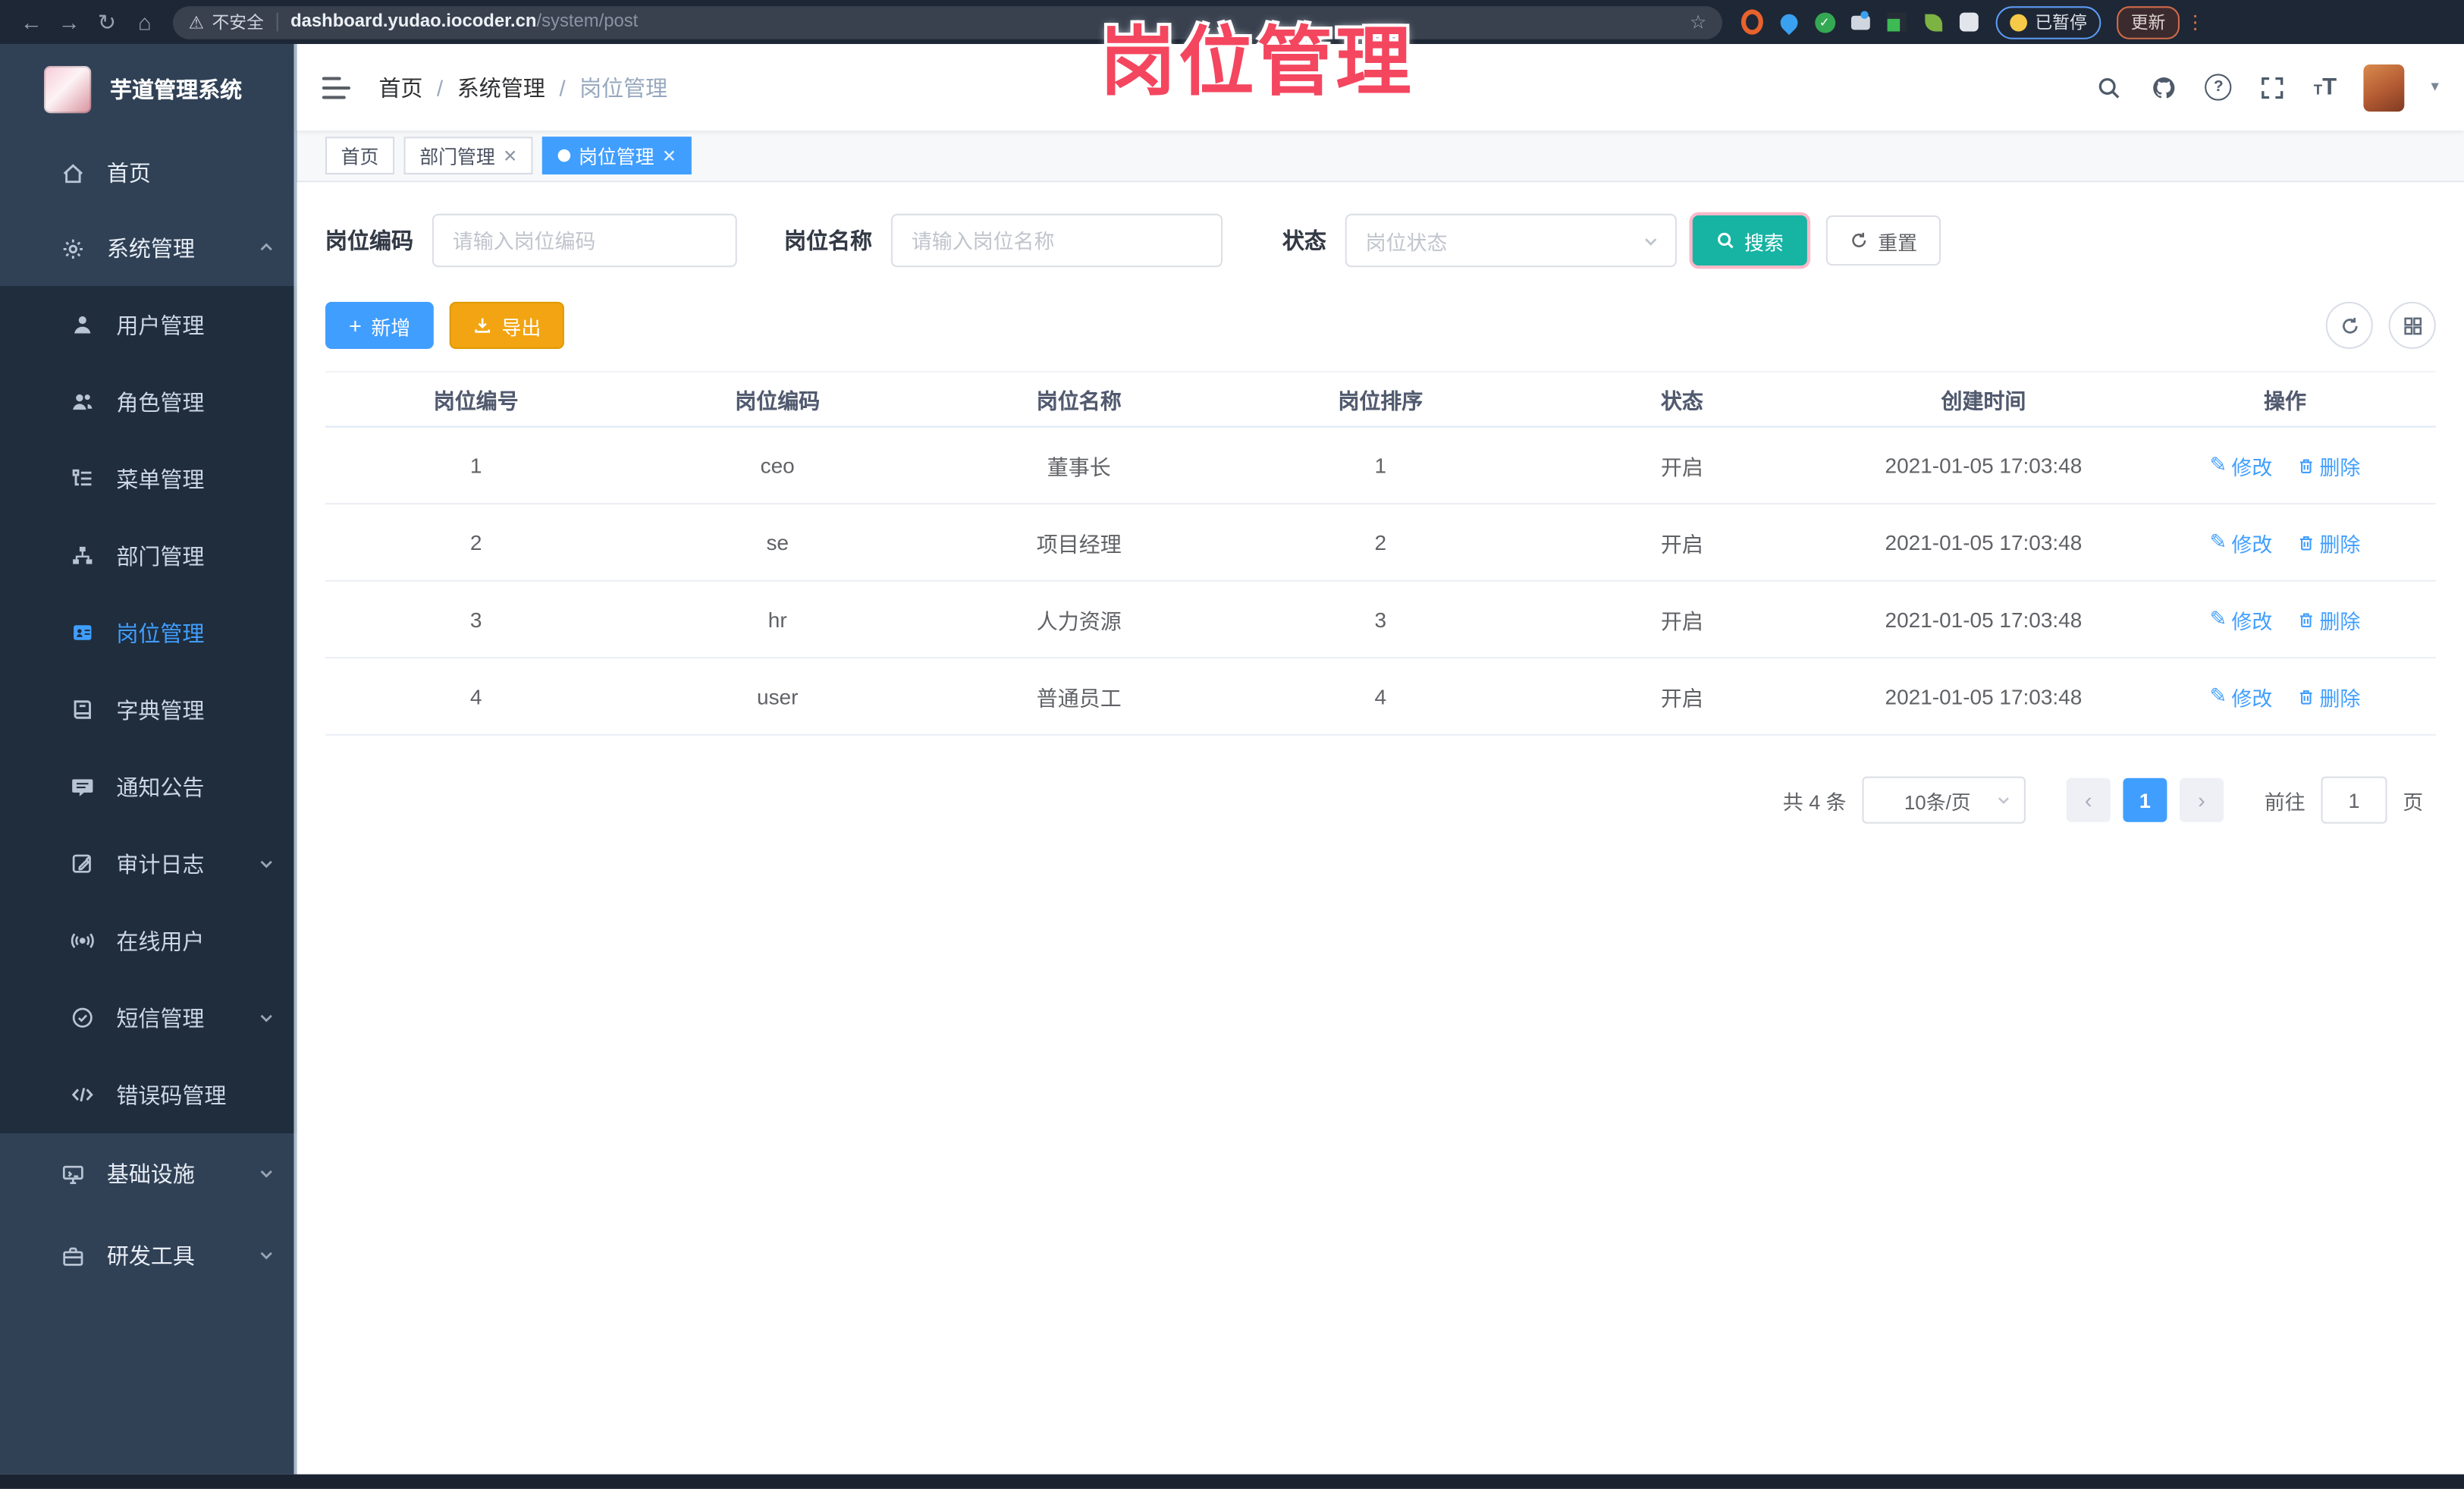 This screenshot has height=1489, width=2464. Describe the element at coordinates (2218, 87) in the screenshot. I see `help-icon: ?` at that location.